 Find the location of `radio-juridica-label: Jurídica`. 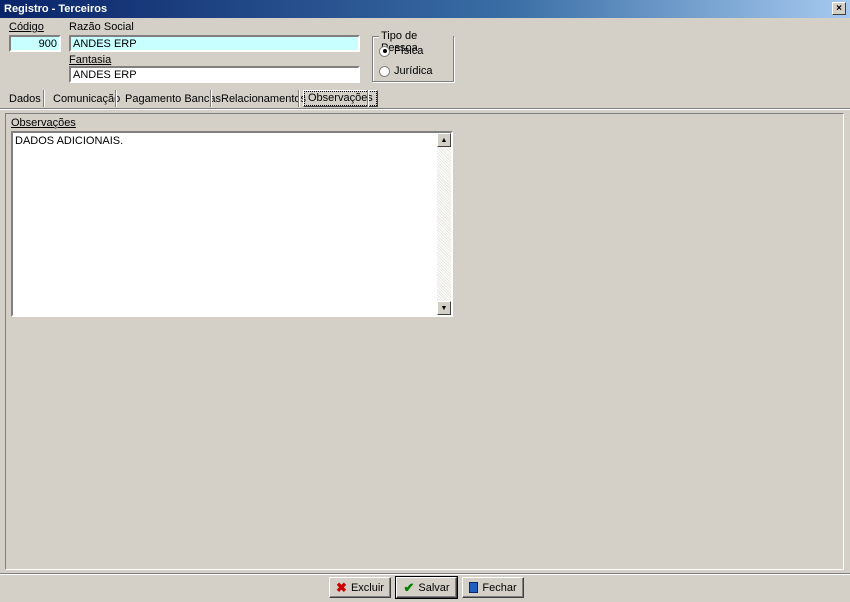

radio-juridica-label: Jurídica is located at coordinates (413, 71).